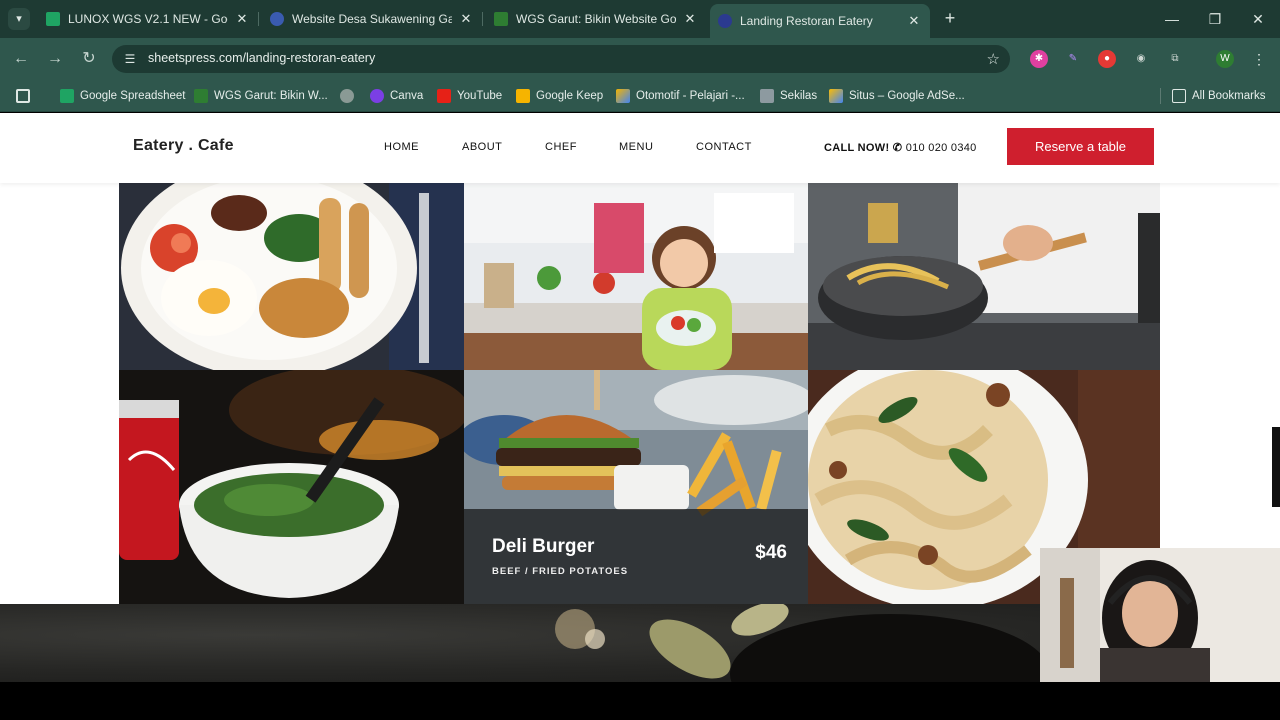 The height and width of the screenshot is (720, 1280). I want to click on call-now: CALL NOW! ✆ 010 020 0340, so click(900, 147).